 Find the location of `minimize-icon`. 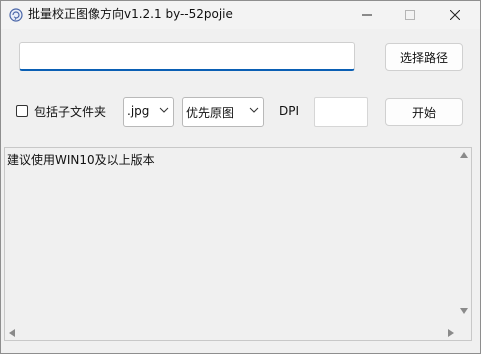

minimize-icon is located at coordinates (367, 15).